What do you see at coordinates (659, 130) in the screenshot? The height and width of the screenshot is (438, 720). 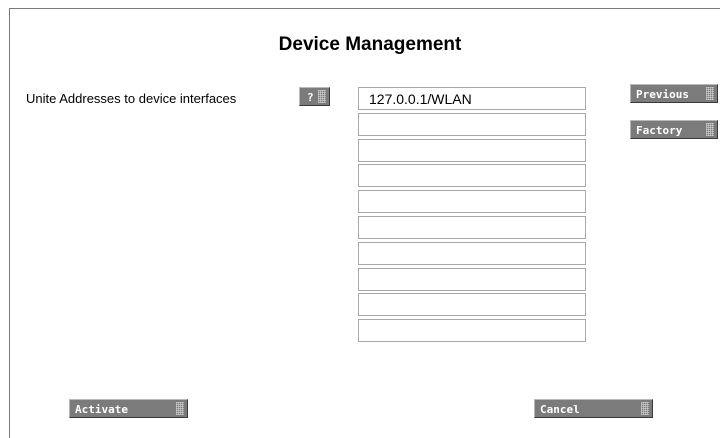 I see `factory-button-label: Factory` at bounding box center [659, 130].